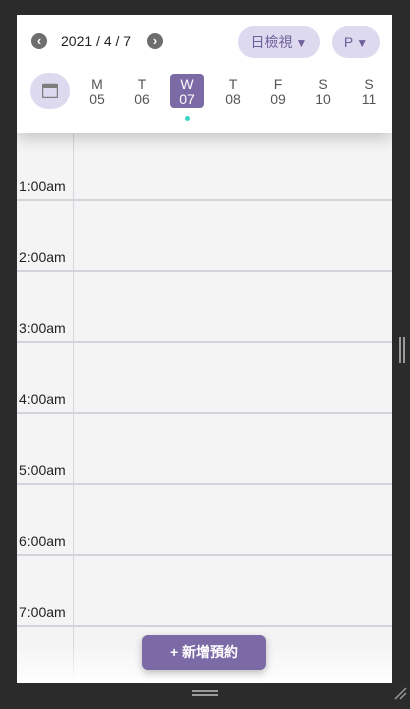 This screenshot has height=709, width=410. Describe the element at coordinates (323, 99) in the screenshot. I see `day-number: 10` at that location.